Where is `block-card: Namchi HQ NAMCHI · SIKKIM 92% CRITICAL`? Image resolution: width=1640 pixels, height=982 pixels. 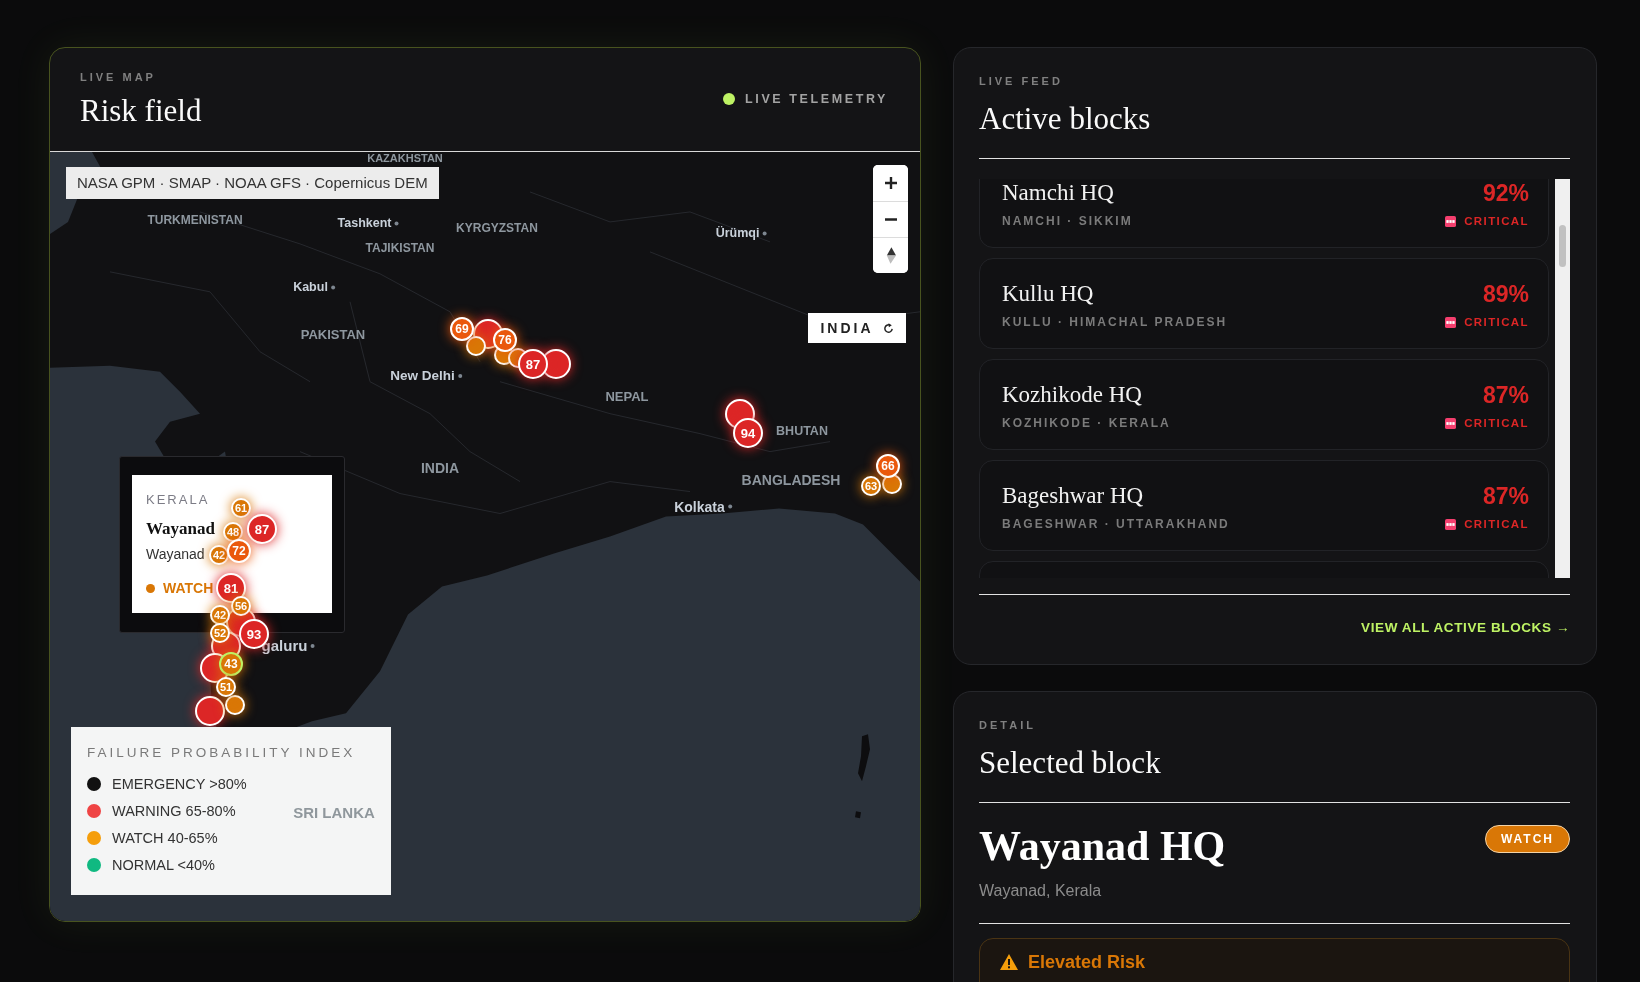 block-card: Namchi HQ NAMCHI · SIKKIM 92% CRITICAL is located at coordinates (1264, 213).